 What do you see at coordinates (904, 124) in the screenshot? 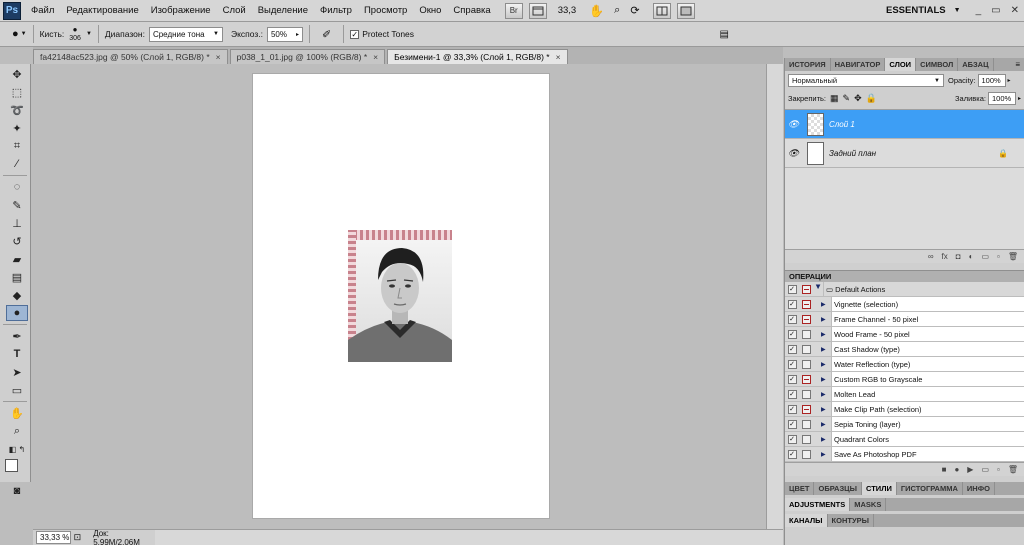
I see `layer-row: 👁 Слой 1` at bounding box center [904, 124].